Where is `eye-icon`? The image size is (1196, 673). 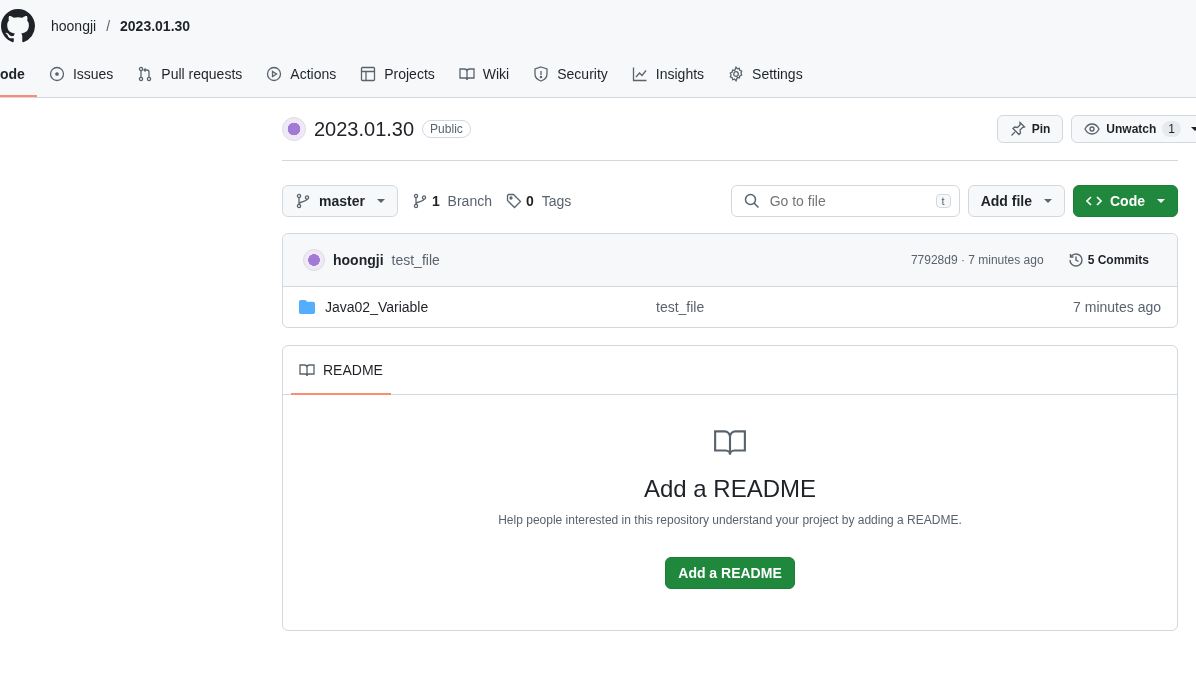
eye-icon is located at coordinates (1092, 129).